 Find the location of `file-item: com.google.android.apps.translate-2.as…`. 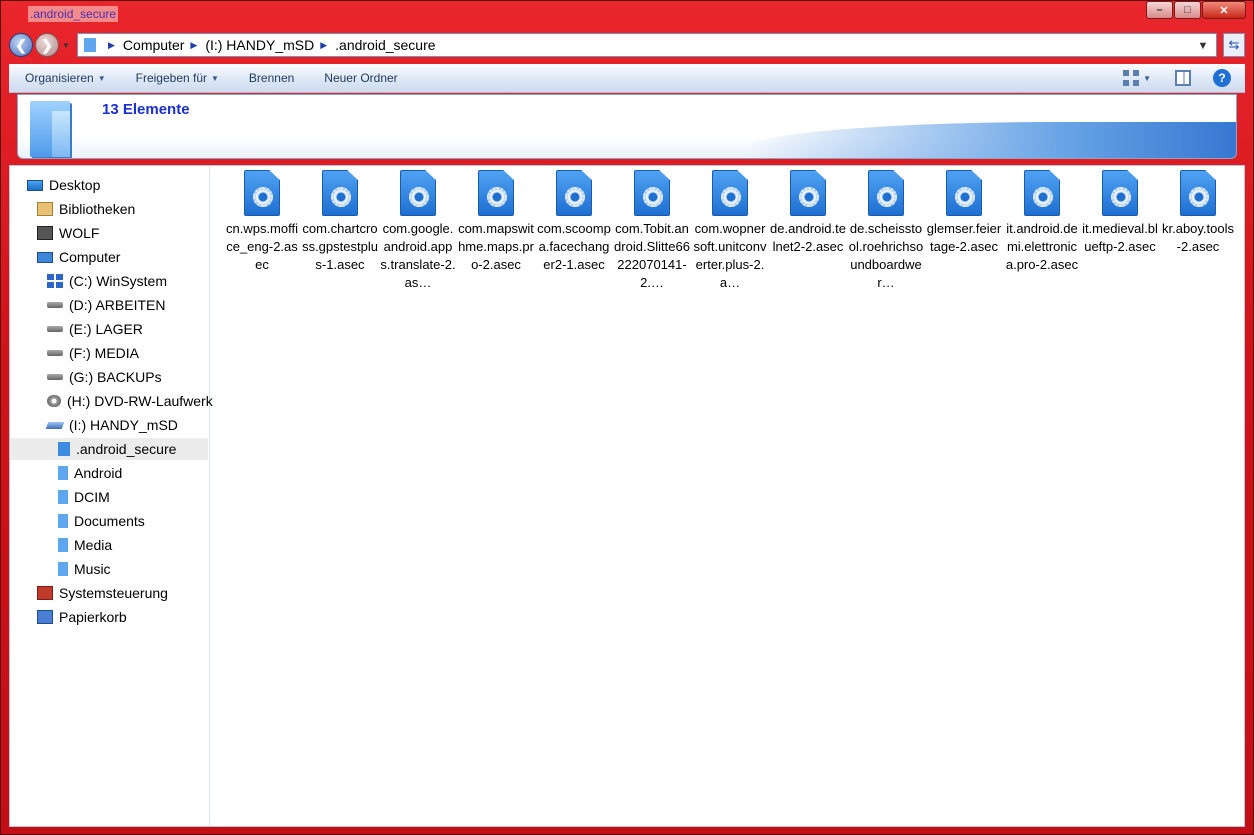

file-item: com.google.android.apps.translate-2.as… is located at coordinates (418, 231).